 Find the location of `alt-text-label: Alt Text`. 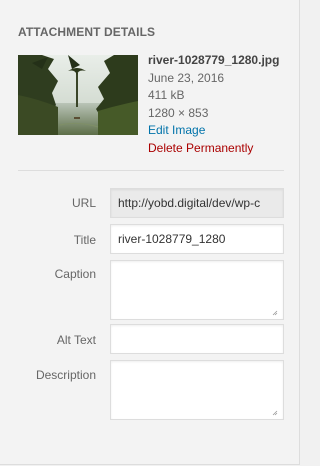

alt-text-label: Alt Text is located at coordinates (76, 340).